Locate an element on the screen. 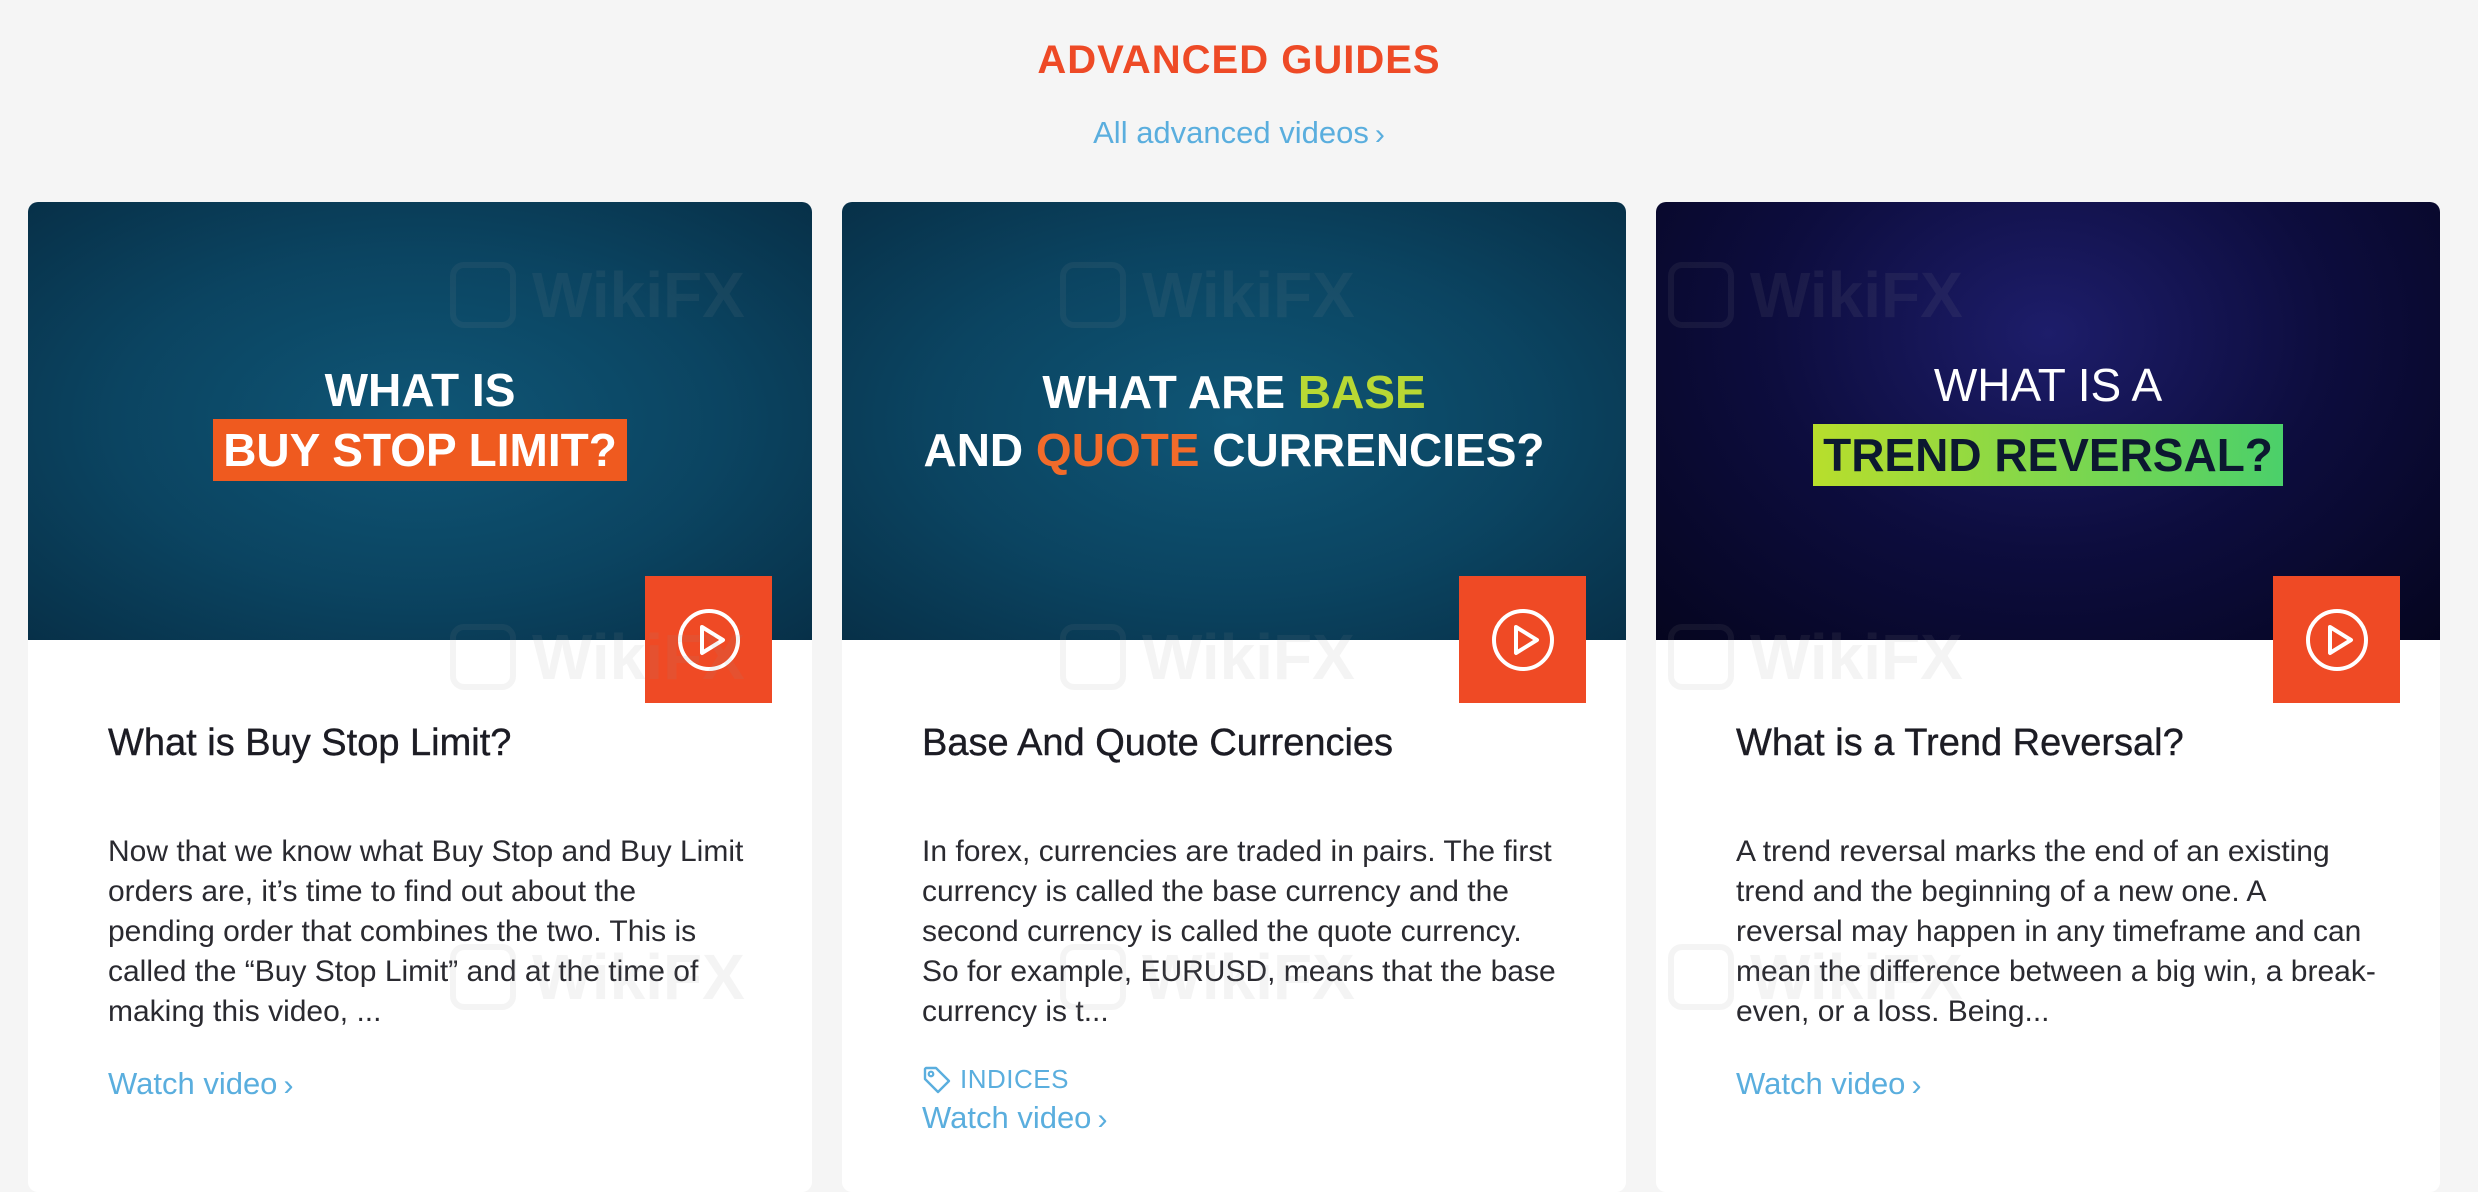 The width and height of the screenshot is (2478, 1192). card-title: What is a Trend Reversal? is located at coordinates (1960, 743).